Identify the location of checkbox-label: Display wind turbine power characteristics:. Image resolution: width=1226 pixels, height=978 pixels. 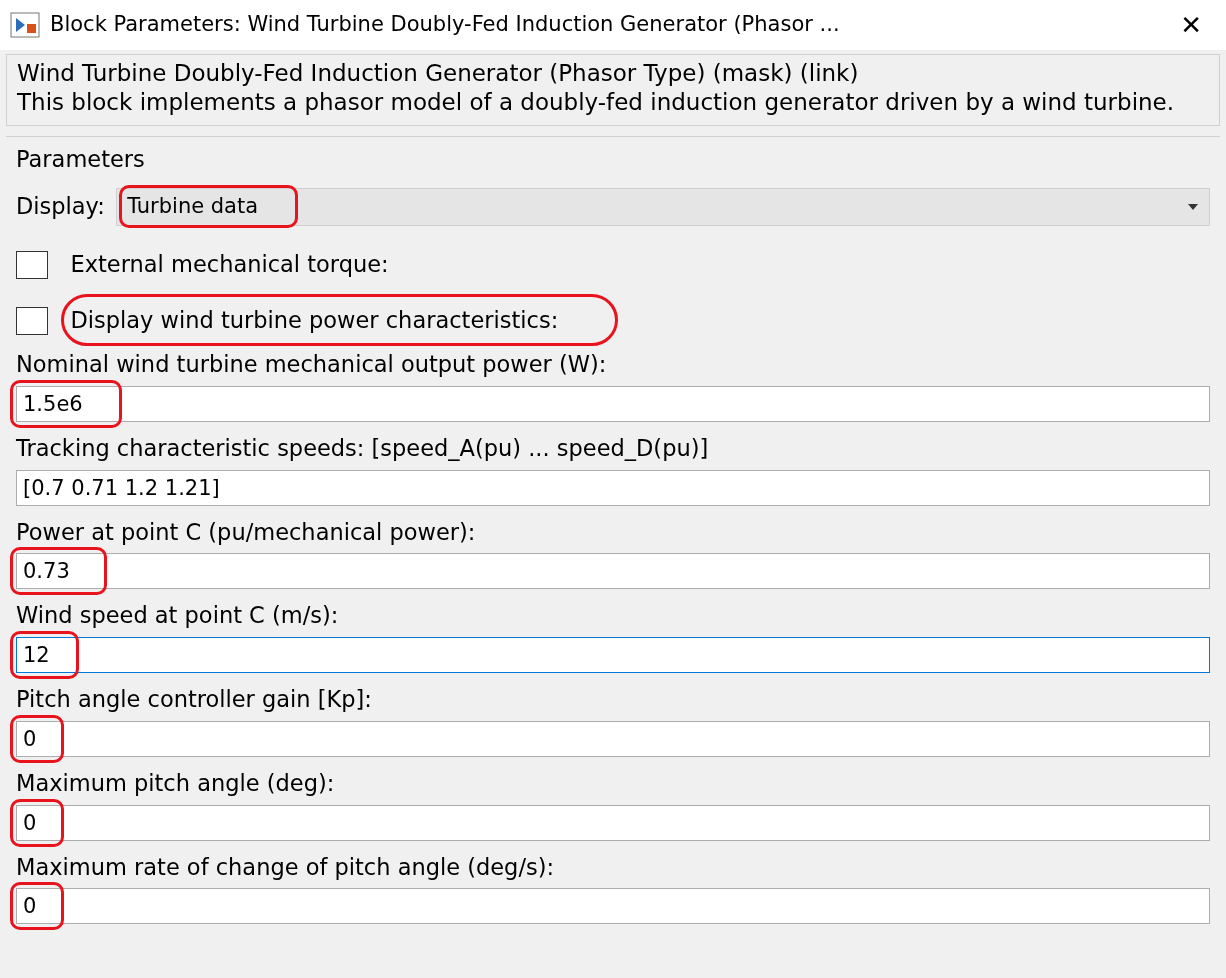
(314, 321).